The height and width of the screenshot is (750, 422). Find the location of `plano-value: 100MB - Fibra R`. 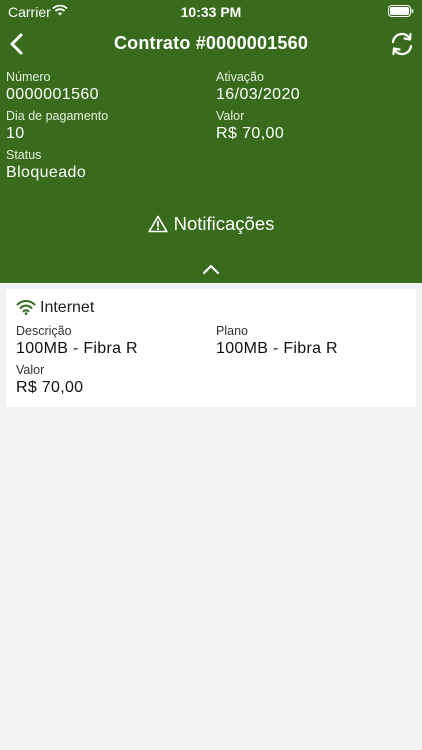

plano-value: 100MB - Fibra R is located at coordinates (277, 348).